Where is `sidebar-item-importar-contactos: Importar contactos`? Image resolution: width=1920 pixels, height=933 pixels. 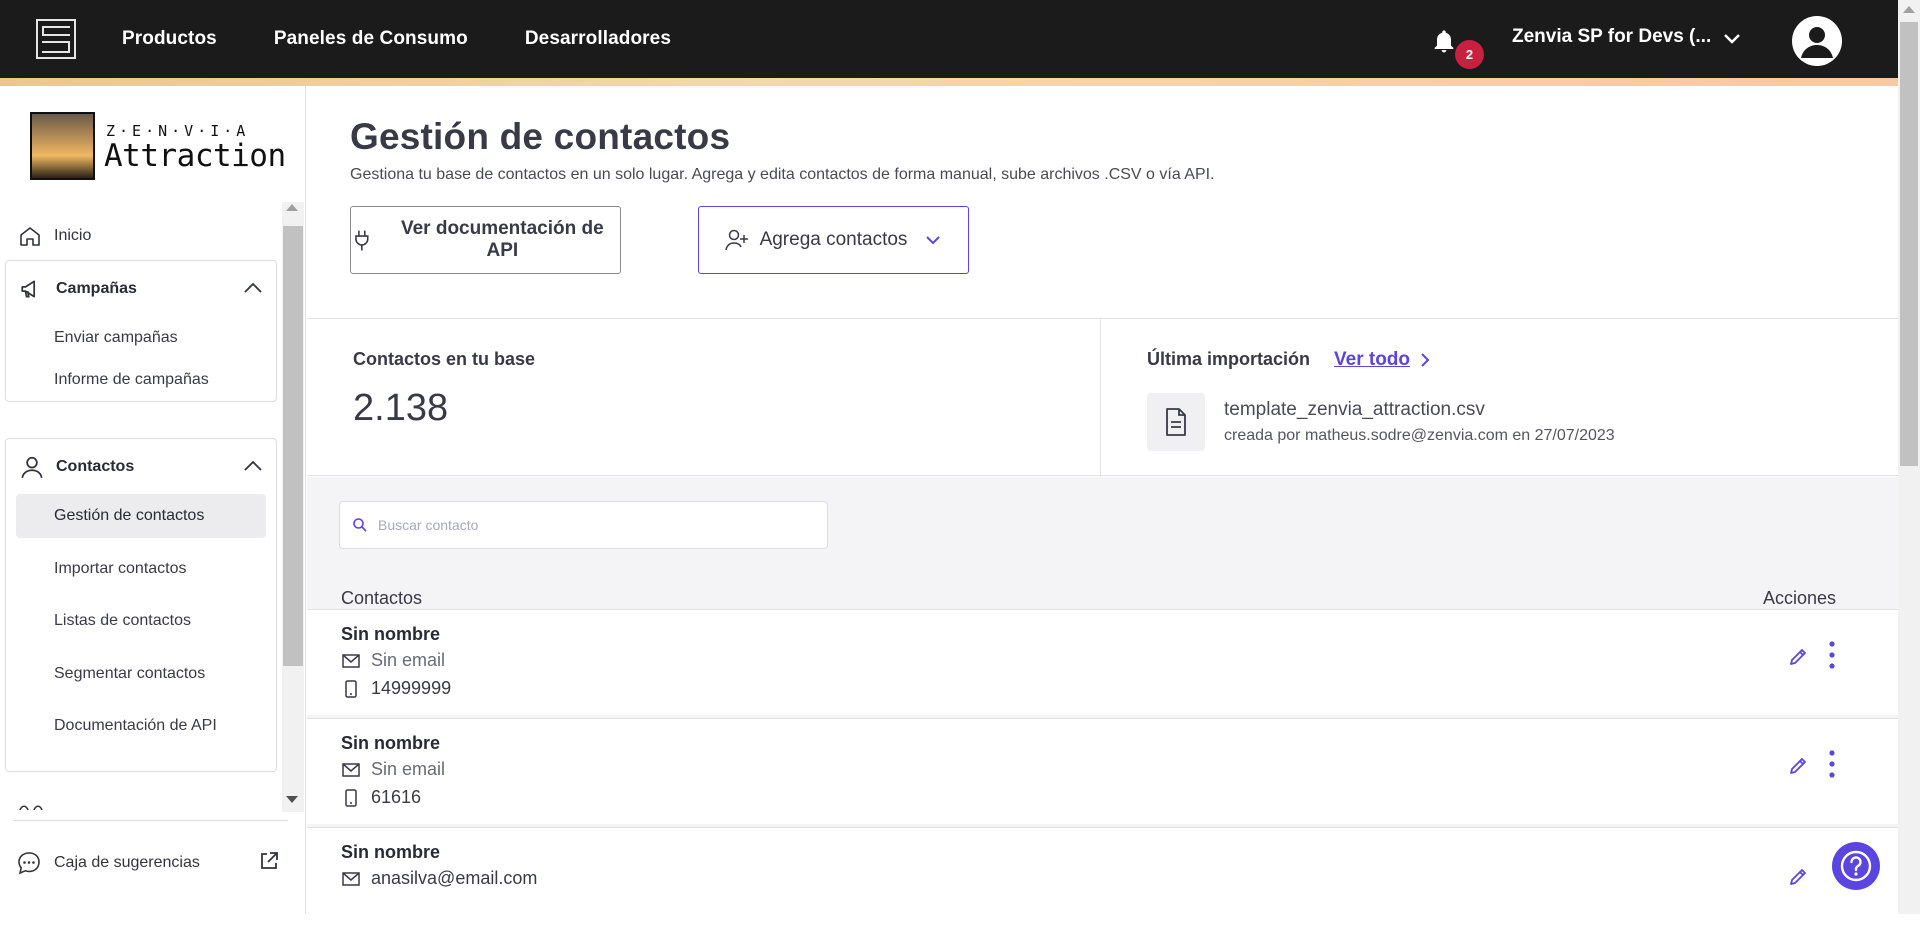
sidebar-item-importar-contactos: Importar contactos is located at coordinates (141, 569).